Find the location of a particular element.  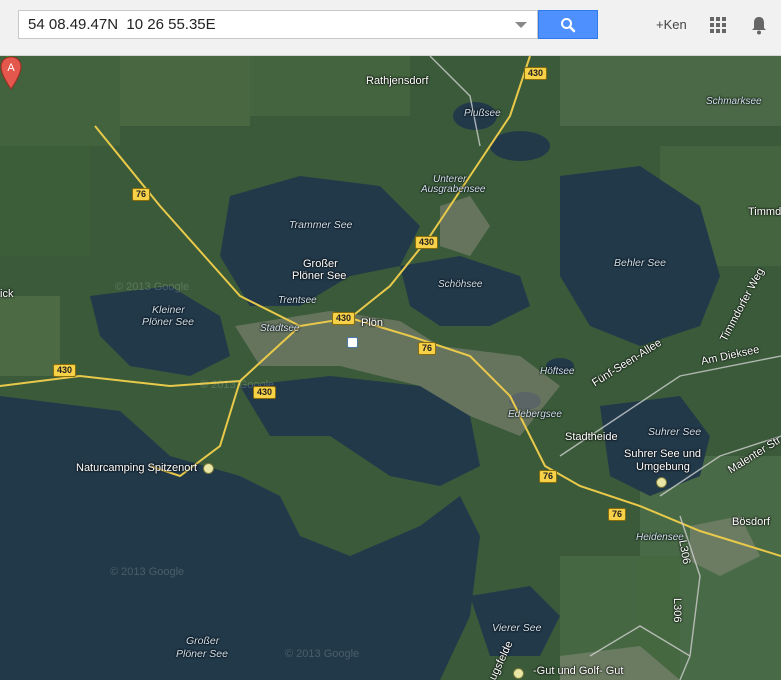

search-button is located at coordinates (568, 24).